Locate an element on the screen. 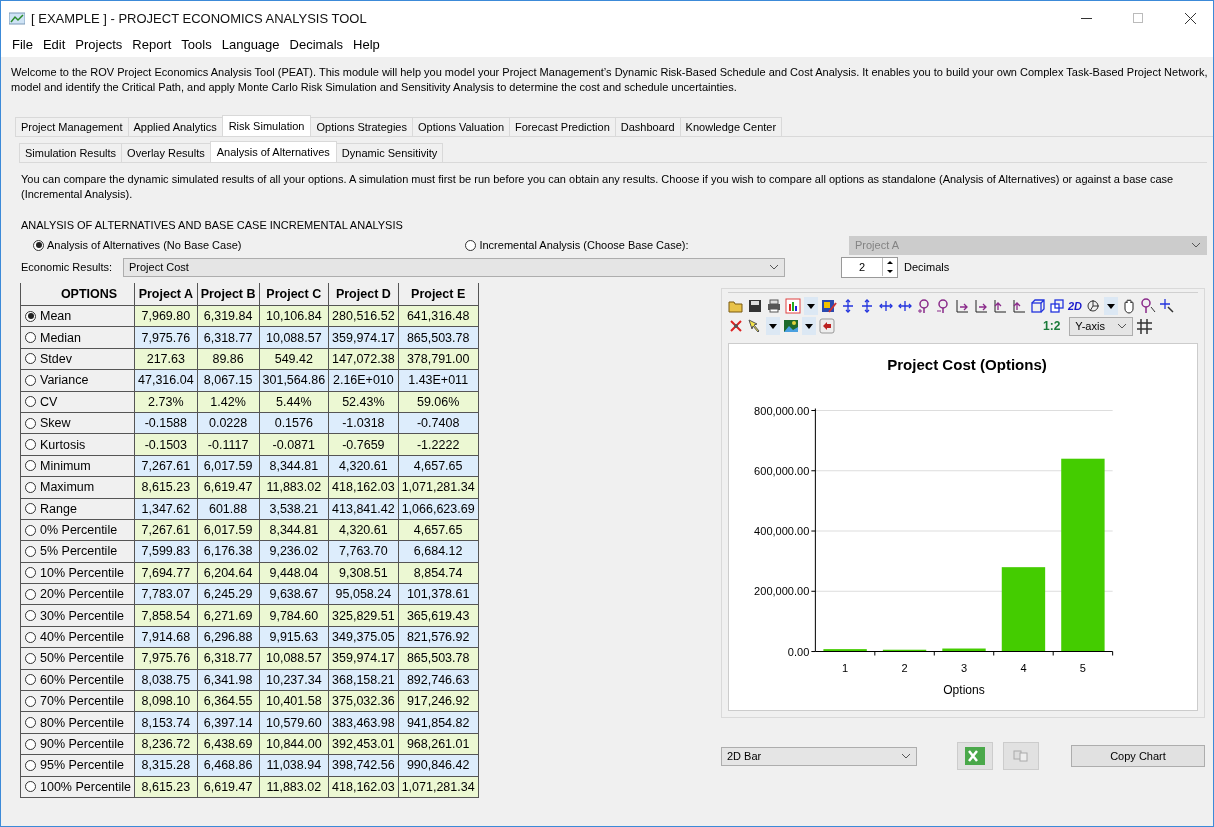 Image resolution: width=1214 pixels, height=827 pixels. row-label: Mean is located at coordinates (56, 316).